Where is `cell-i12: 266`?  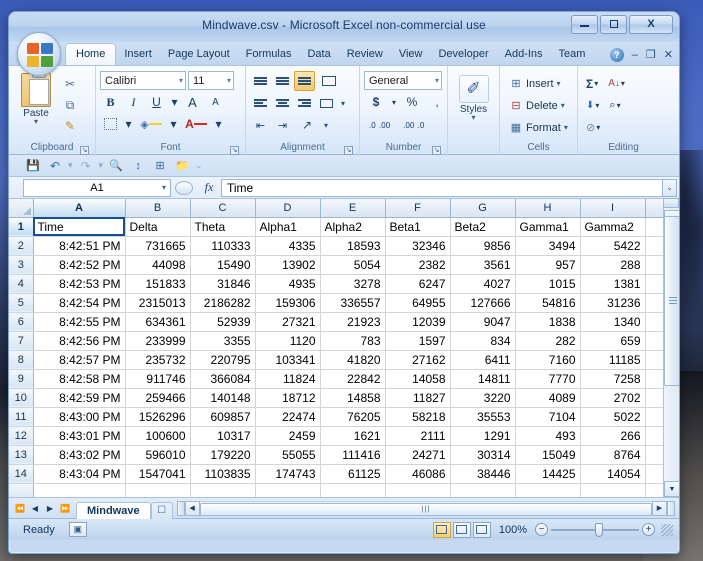 cell-i12: 266 is located at coordinates (613, 436).